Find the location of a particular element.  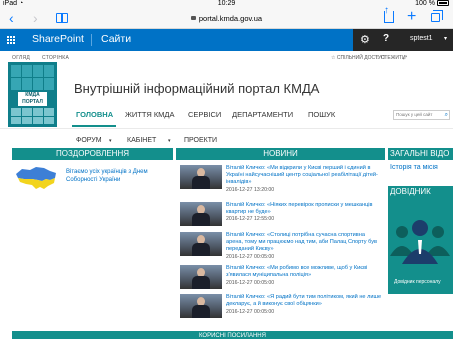

directory-header: ДОВІДНИК is located at coordinates (410, 191).